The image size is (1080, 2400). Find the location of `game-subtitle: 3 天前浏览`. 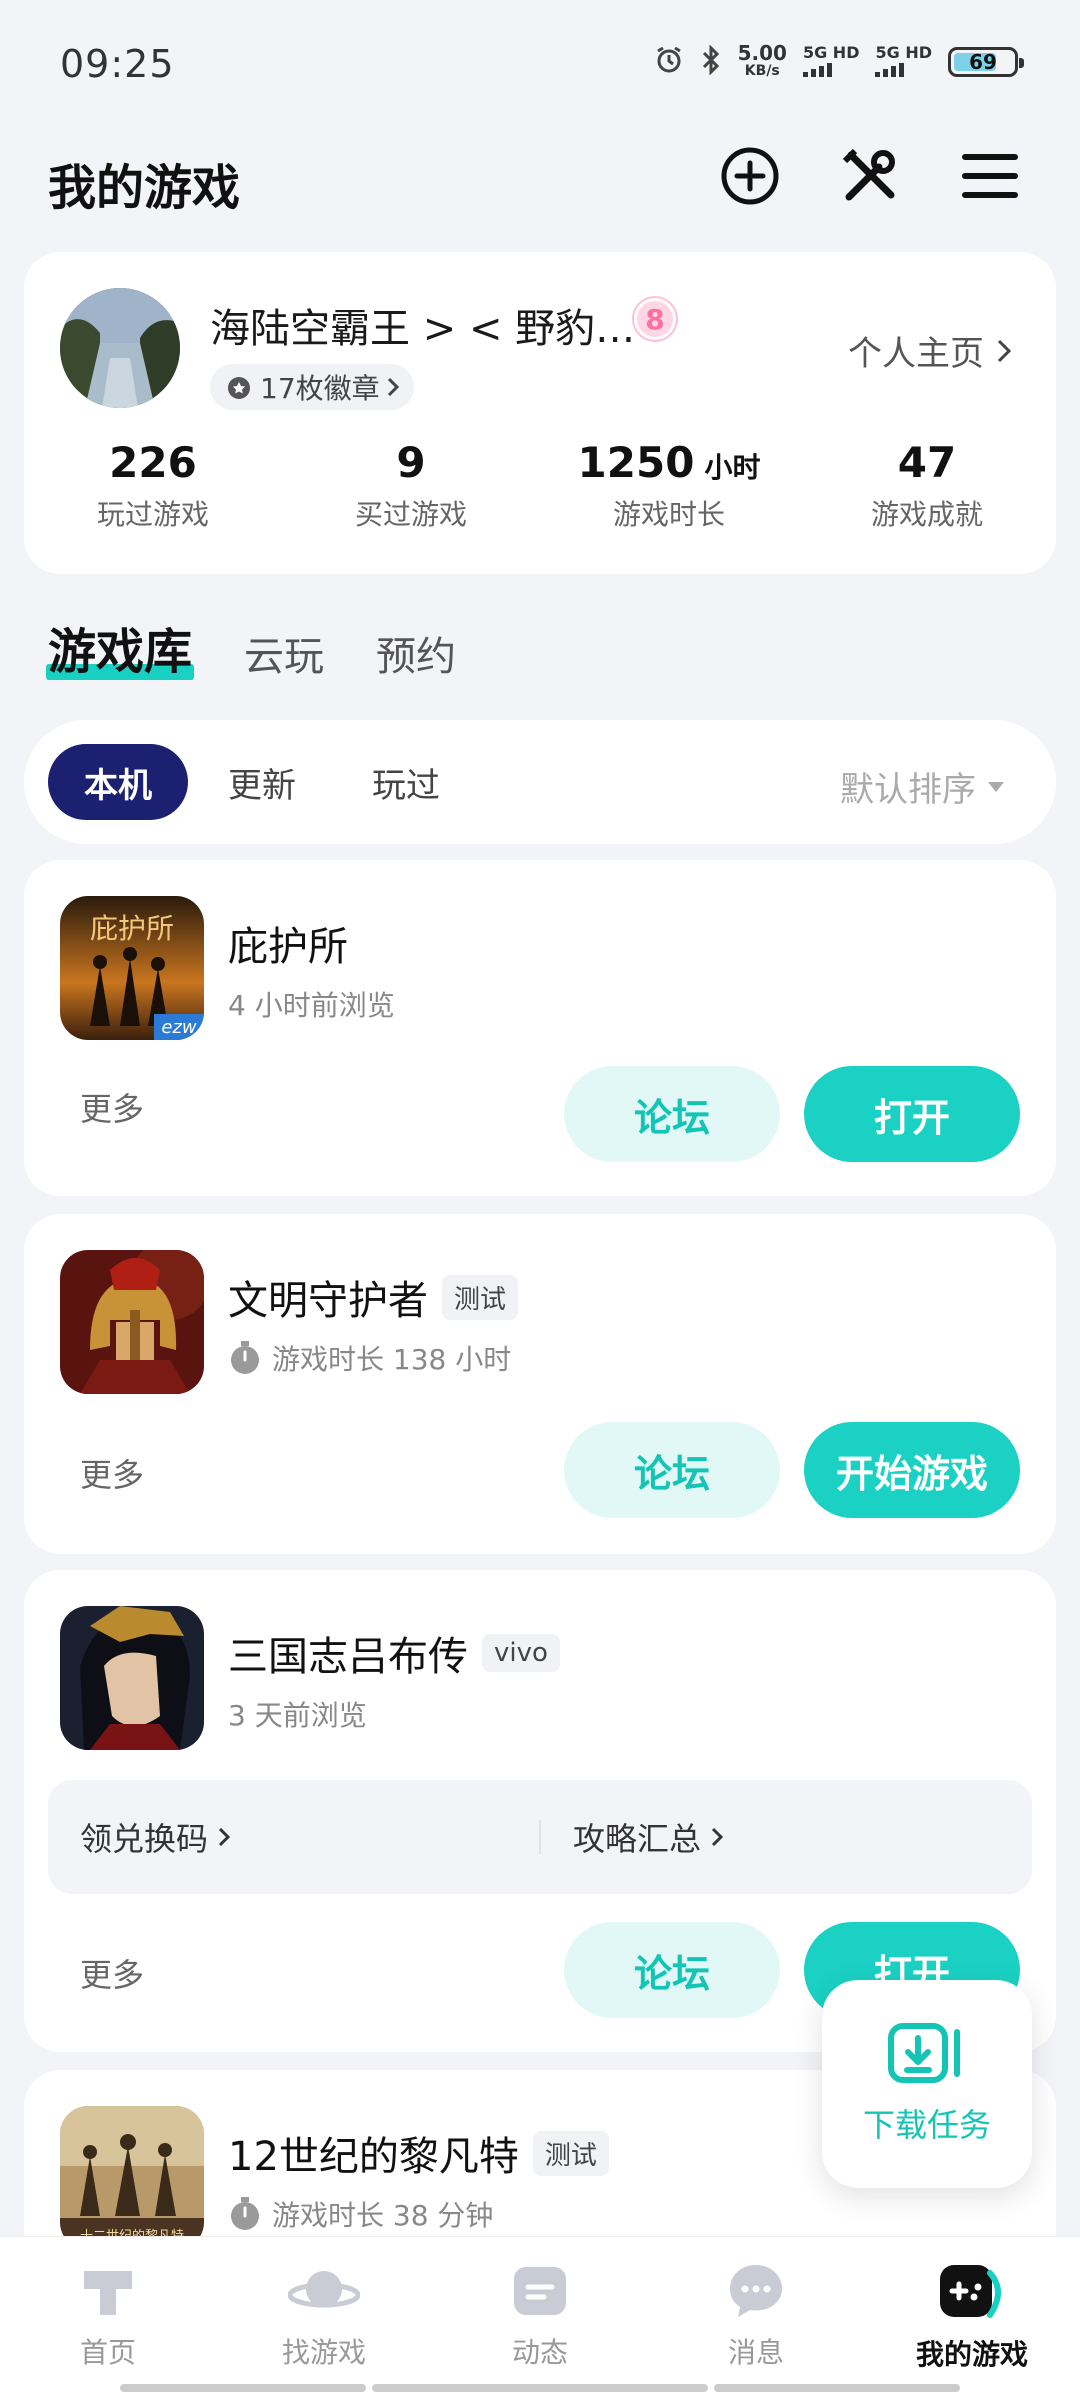

game-subtitle: 3 天前浏览 is located at coordinates (297, 1715).